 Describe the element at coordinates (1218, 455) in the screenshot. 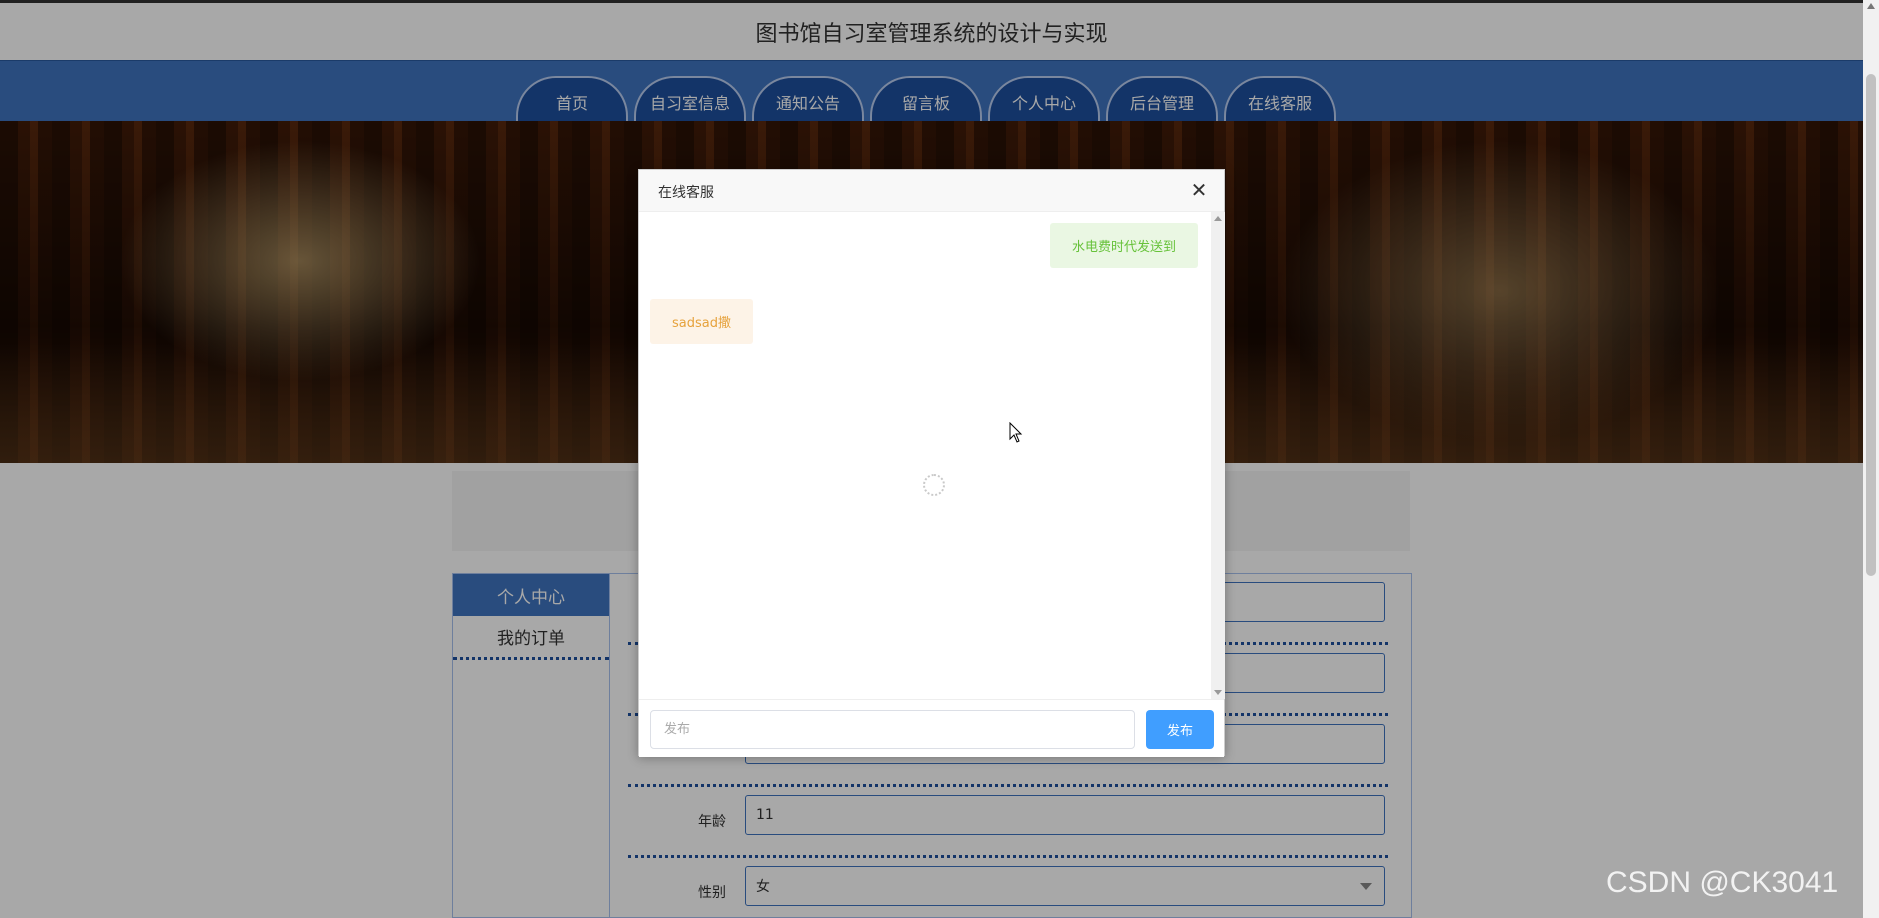

I see `dialog-scrollbar` at that location.